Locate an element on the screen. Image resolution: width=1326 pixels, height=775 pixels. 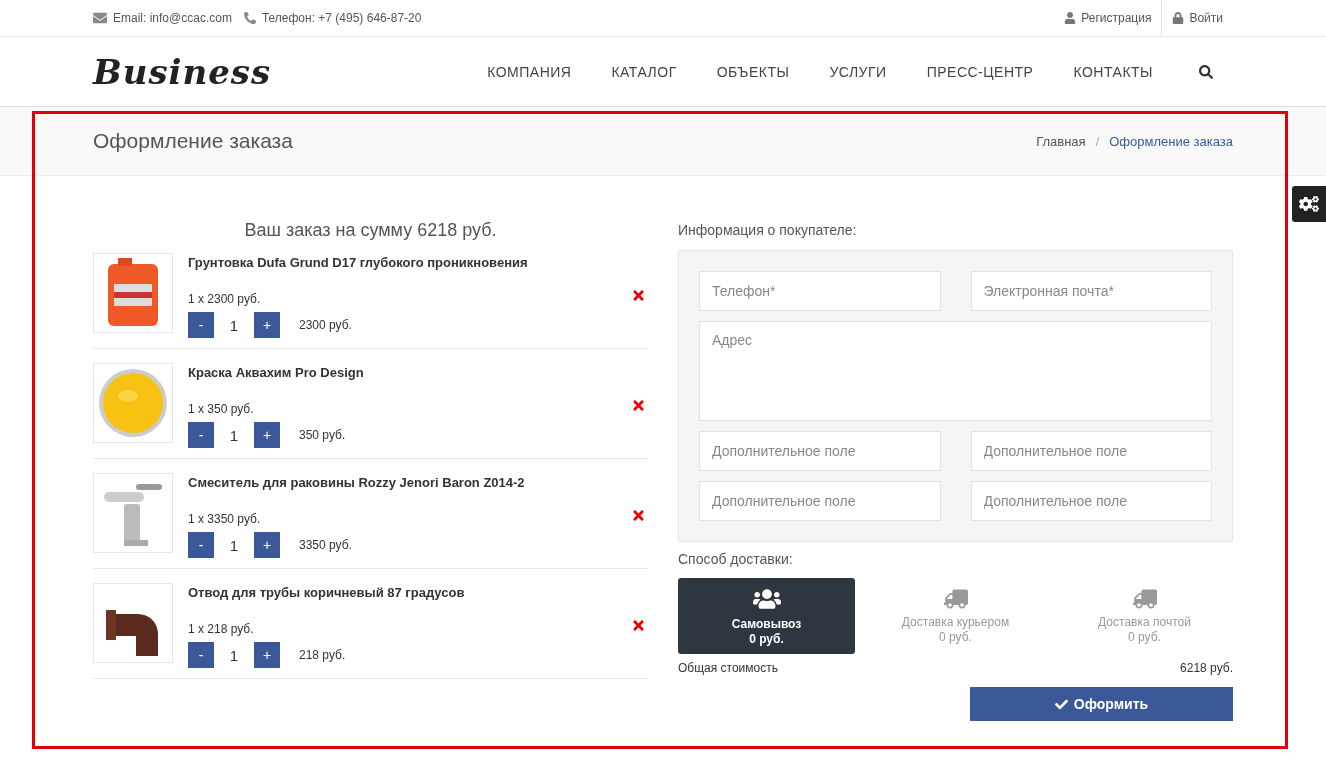
unit-price: 1 x 3350 руб. is located at coordinates (225, 519).